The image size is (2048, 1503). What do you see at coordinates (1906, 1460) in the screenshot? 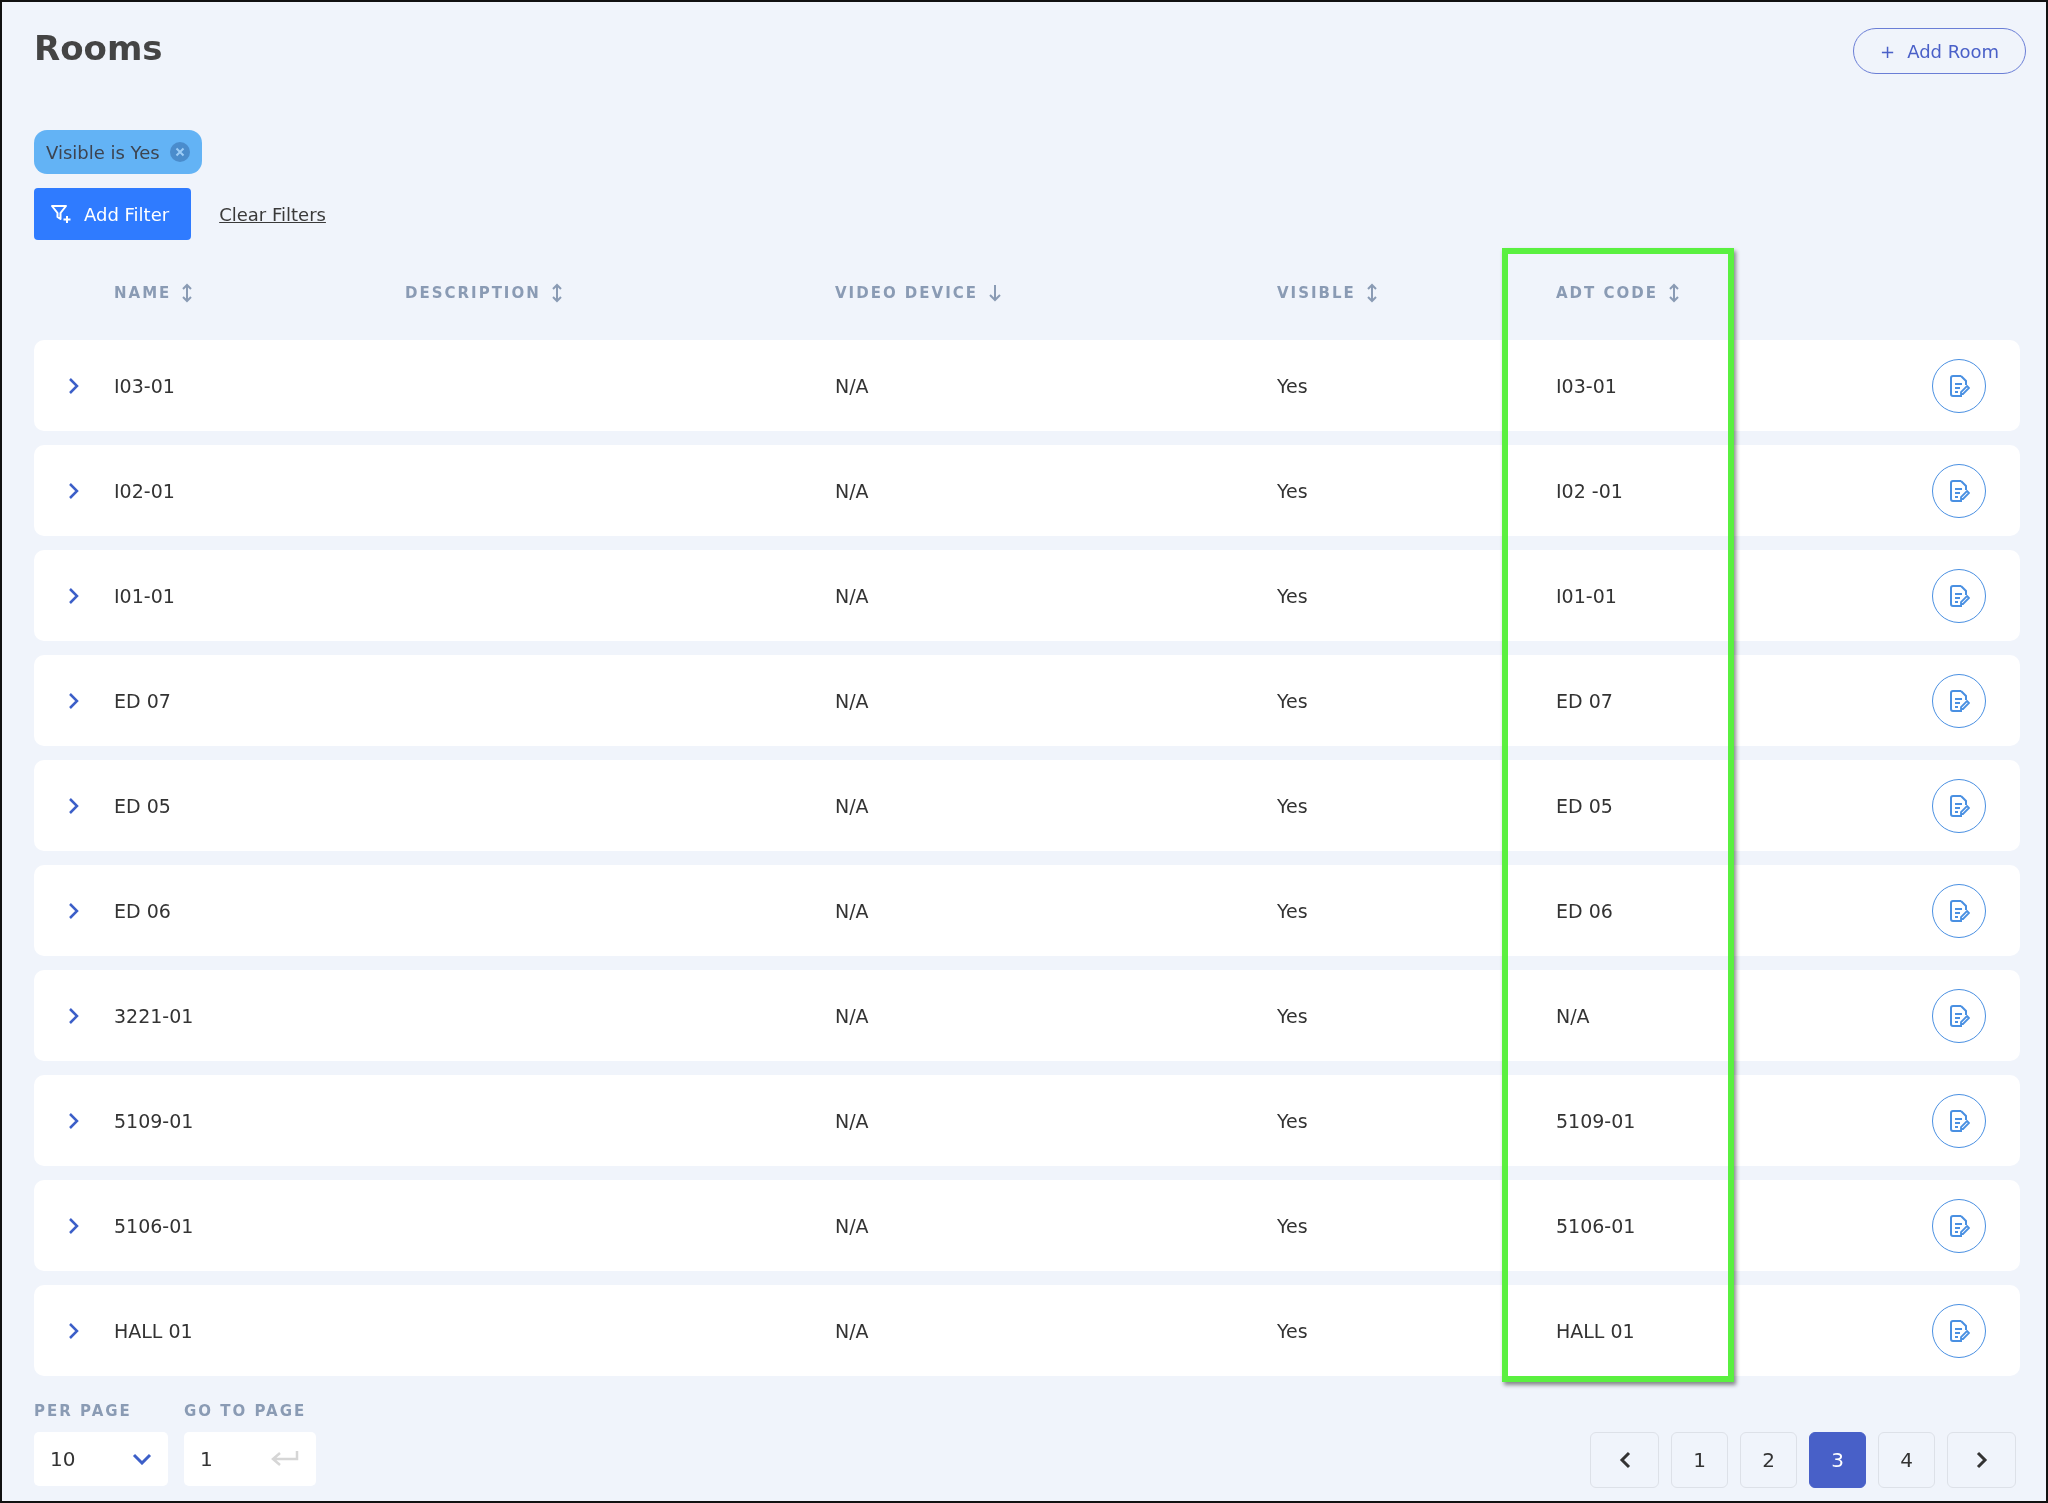
I see `page-button: 4` at bounding box center [1906, 1460].